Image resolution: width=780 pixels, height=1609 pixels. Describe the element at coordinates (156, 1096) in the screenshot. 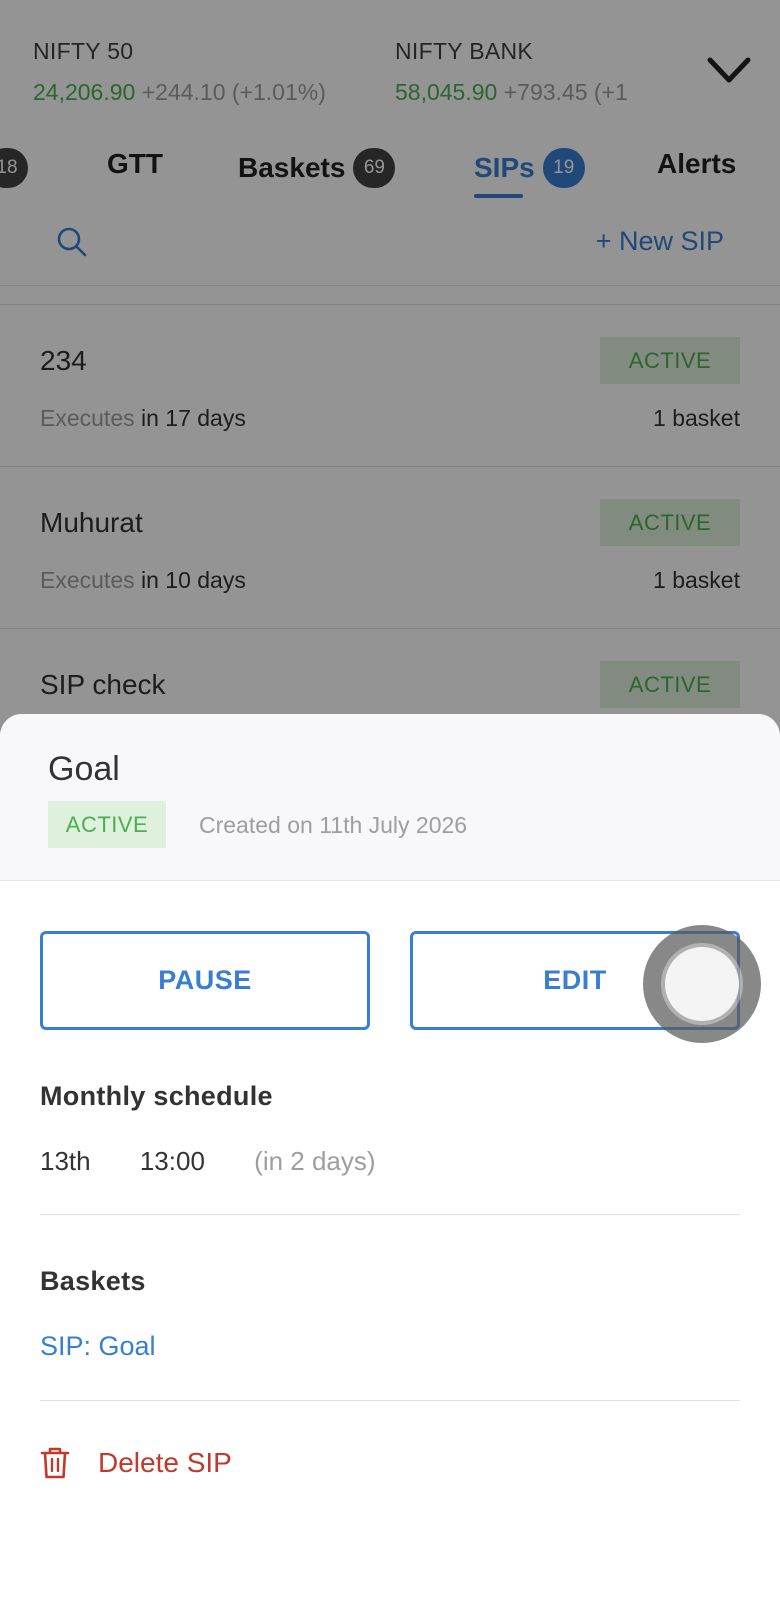

I see `schedule-title: Monthly schedule` at that location.